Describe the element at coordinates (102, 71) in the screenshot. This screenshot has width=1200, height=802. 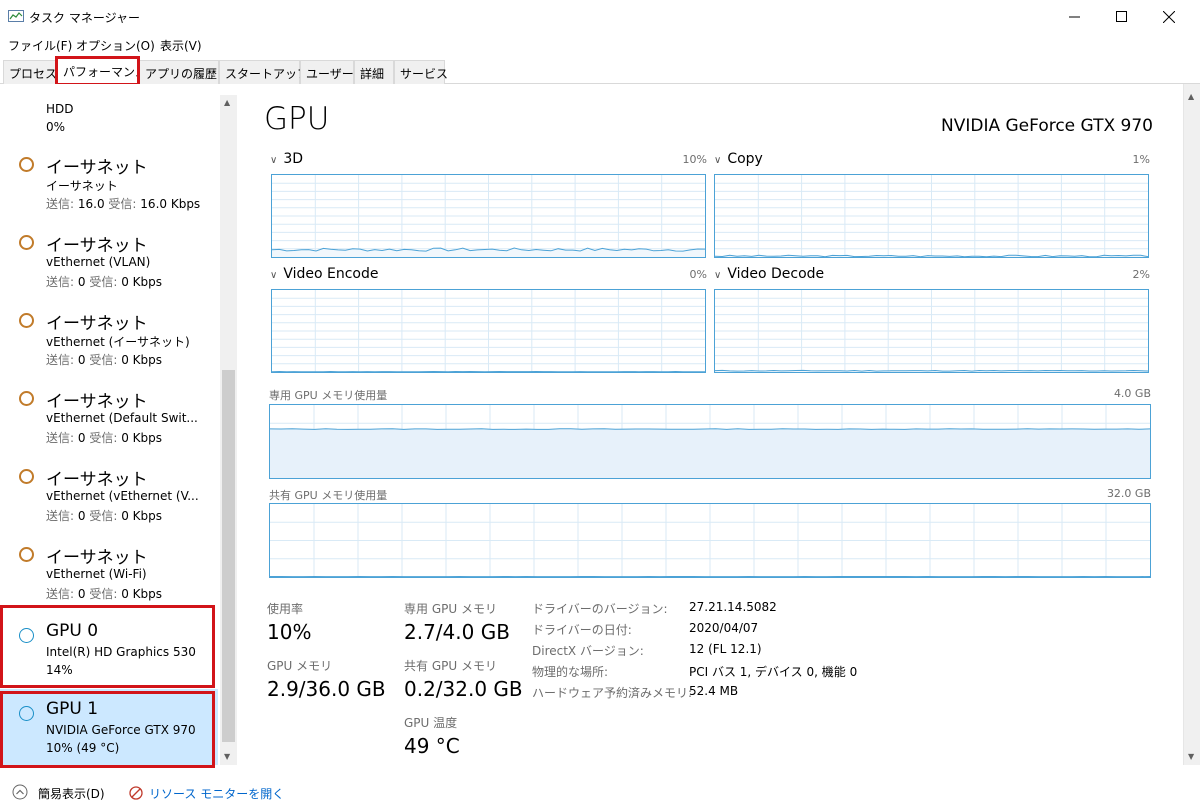
I see `tab-performance: パフォーマンス` at that location.